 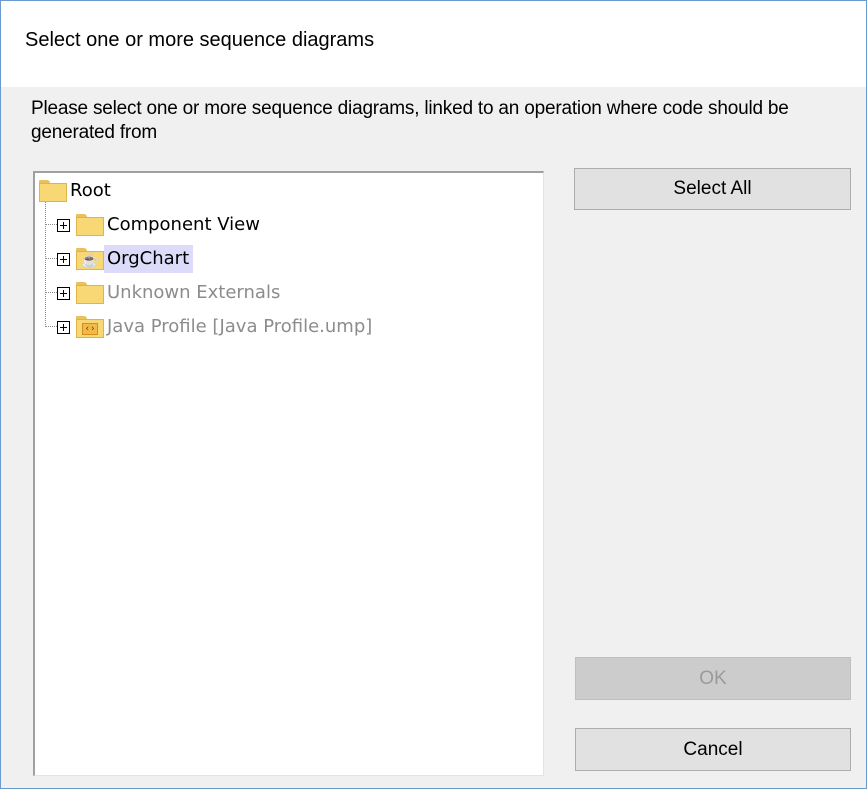 I want to click on ok-button: OK, so click(x=713, y=678).